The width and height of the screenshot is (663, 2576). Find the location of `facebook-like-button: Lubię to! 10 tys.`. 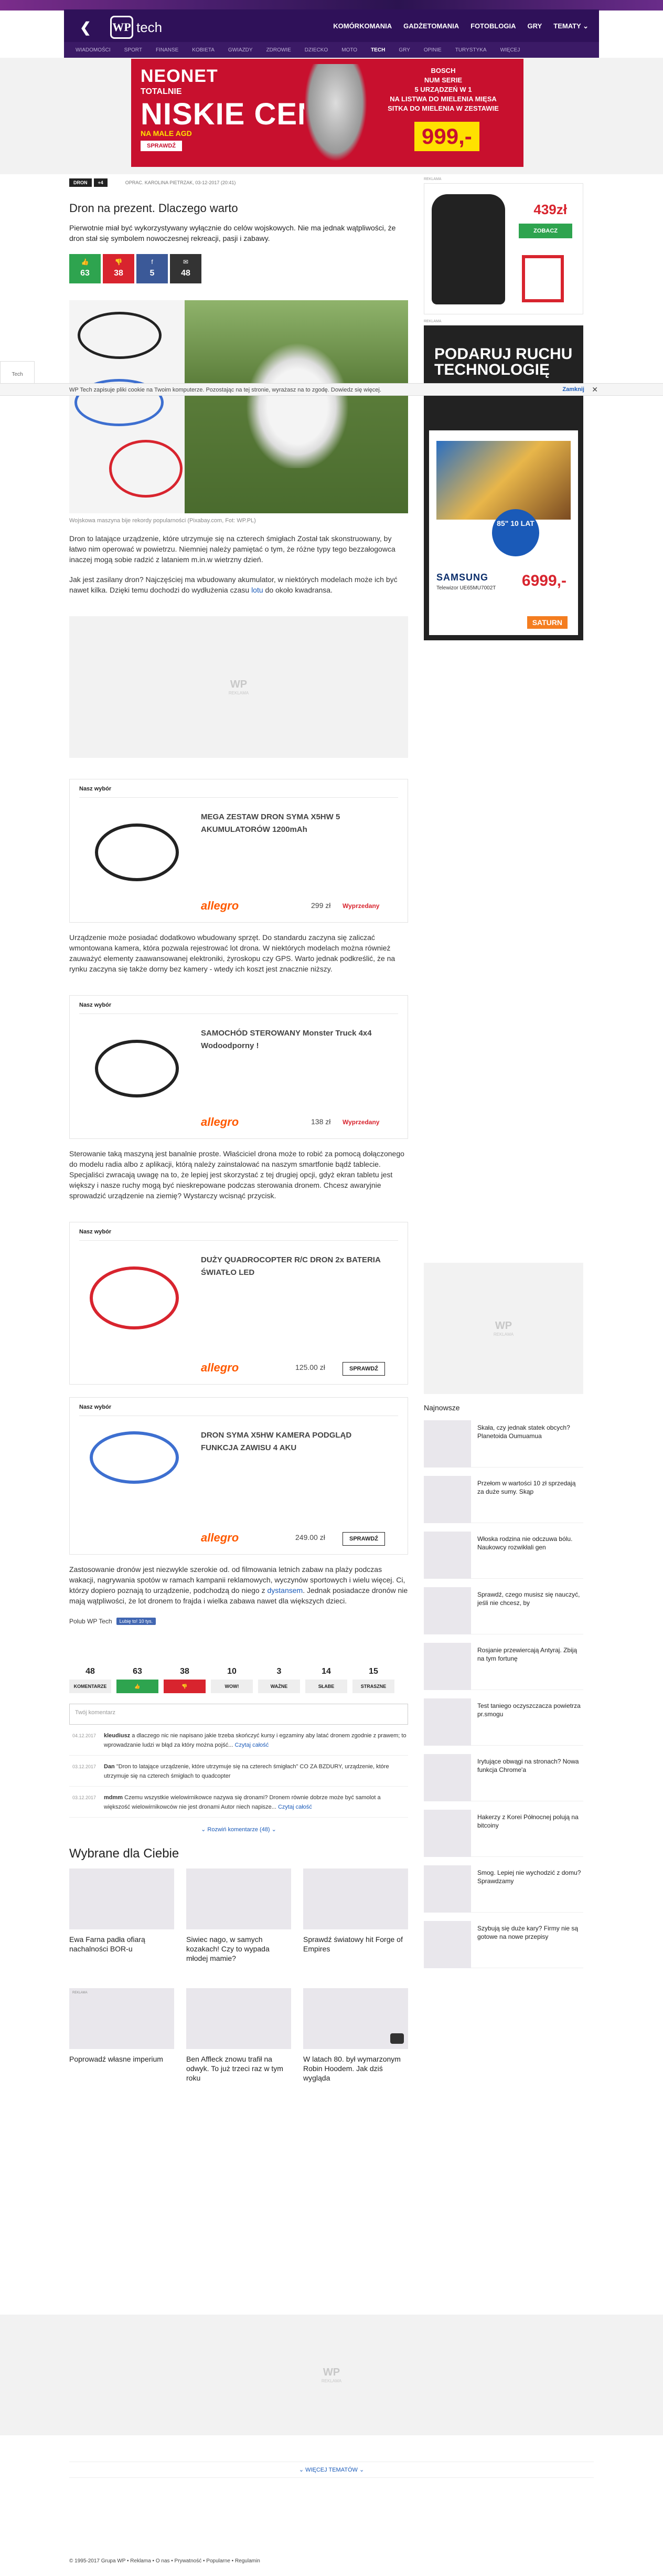

facebook-like-button: Lubię to! 10 tys. is located at coordinates (136, 1621).